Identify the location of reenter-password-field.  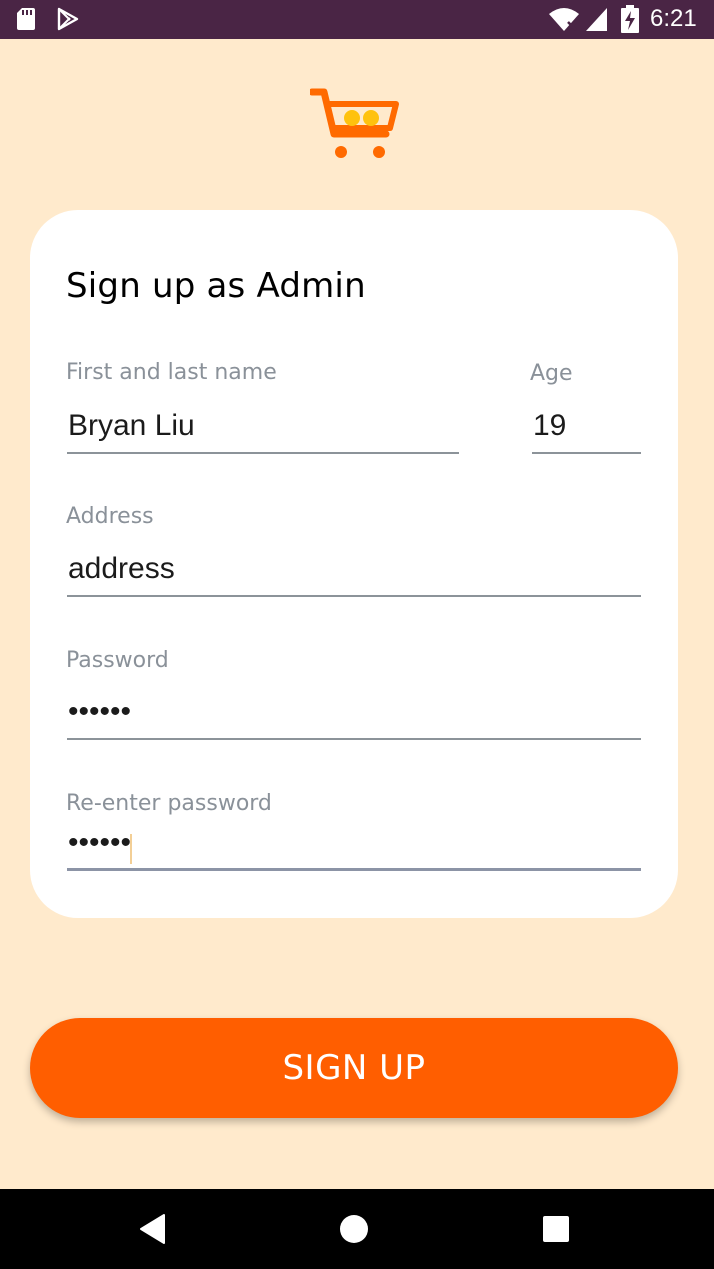
(354, 846).